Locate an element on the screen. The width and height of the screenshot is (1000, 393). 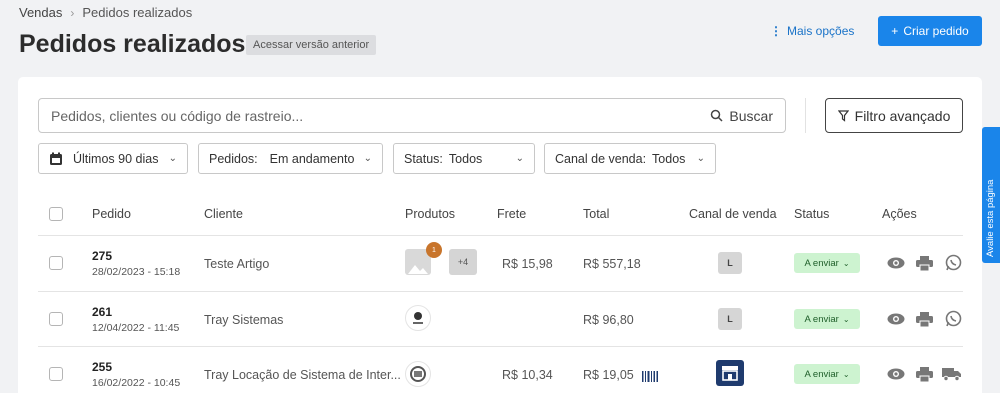
order-date: 16/02/2022 - 10:45 is located at coordinates (136, 383).